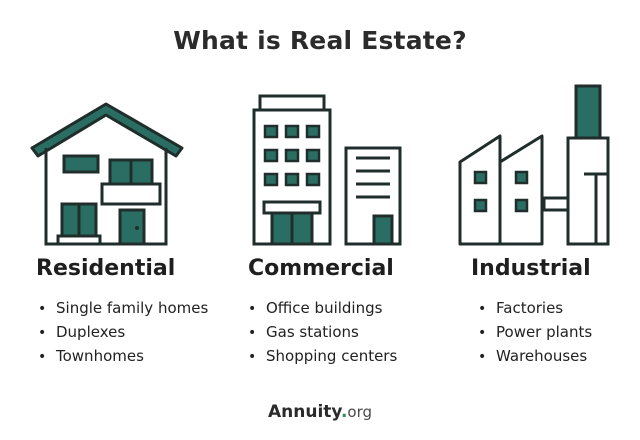 This screenshot has width=640, height=440. Describe the element at coordinates (535, 356) in the screenshot. I see `list-item: Warehouses` at that location.